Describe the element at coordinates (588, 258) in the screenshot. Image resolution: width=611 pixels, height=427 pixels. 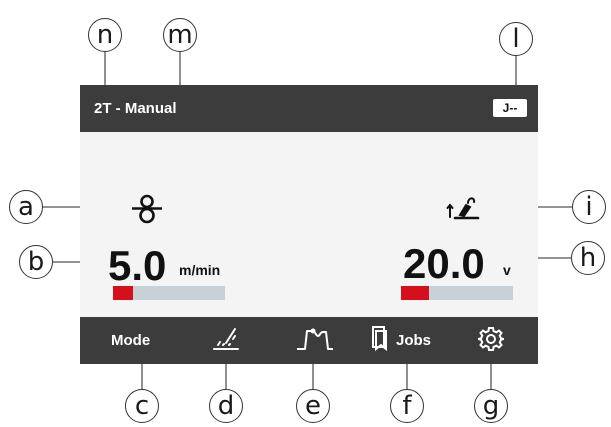
I see `callout-h: h` at that location.